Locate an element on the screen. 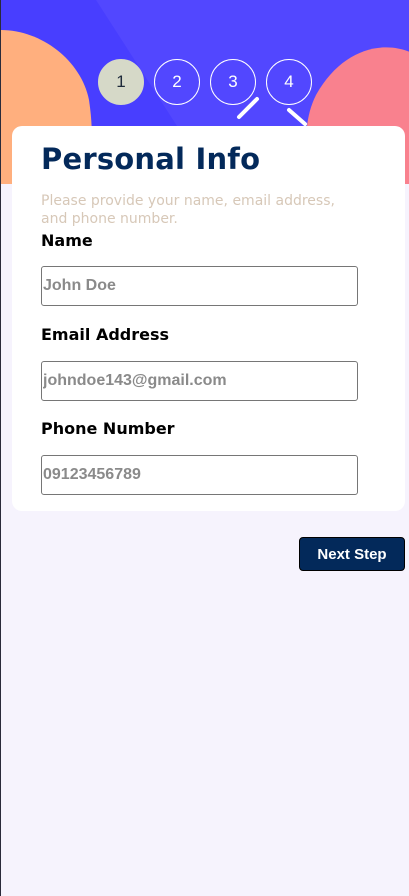 The width and height of the screenshot is (409, 896). name-input is located at coordinates (199, 286).